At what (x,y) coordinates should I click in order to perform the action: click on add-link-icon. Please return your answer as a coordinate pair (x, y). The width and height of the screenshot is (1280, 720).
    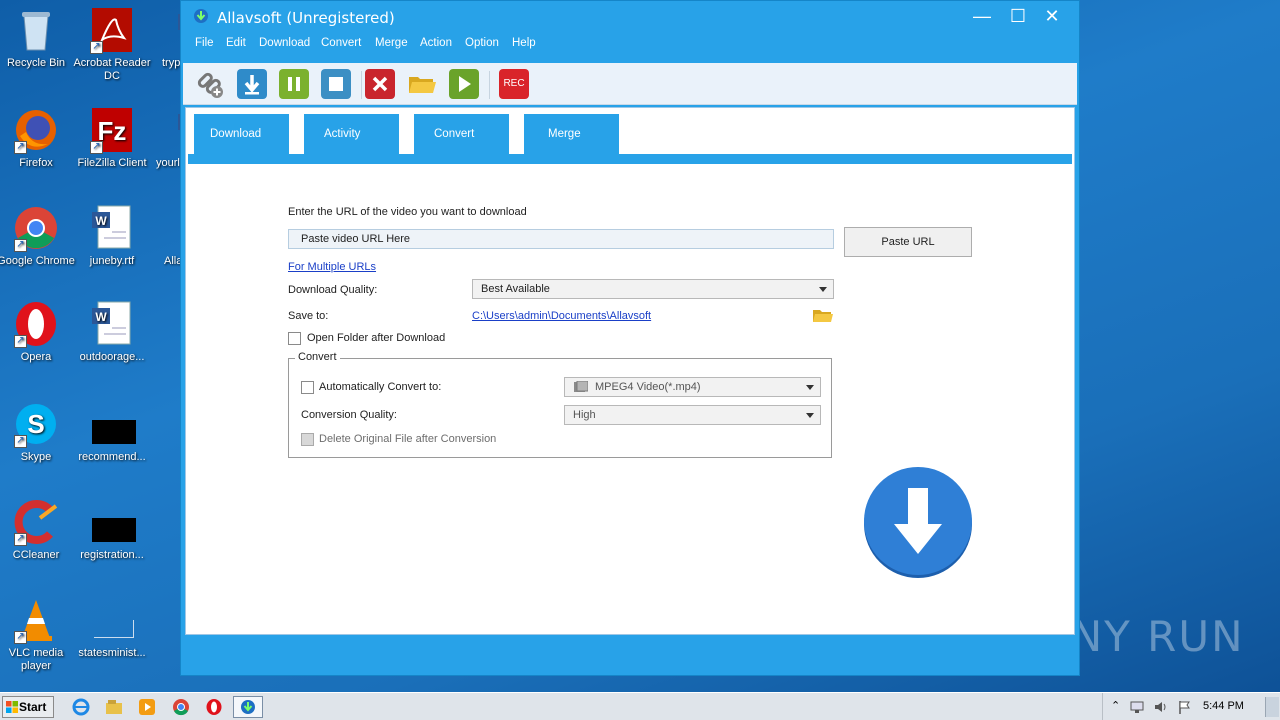
    Looking at the image, I should click on (210, 84).